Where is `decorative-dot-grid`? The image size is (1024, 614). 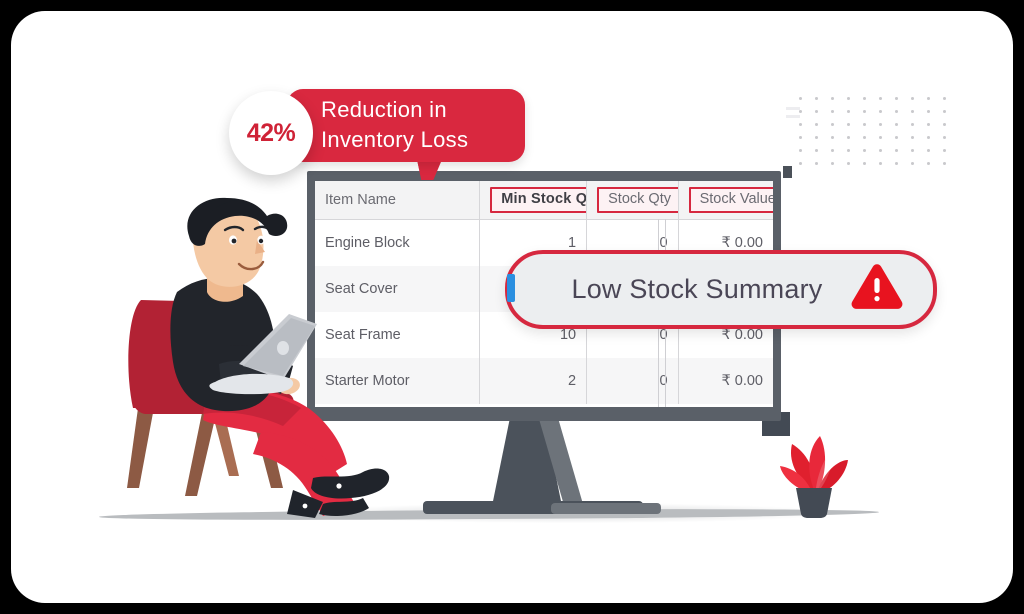 decorative-dot-grid is located at coordinates (879, 137).